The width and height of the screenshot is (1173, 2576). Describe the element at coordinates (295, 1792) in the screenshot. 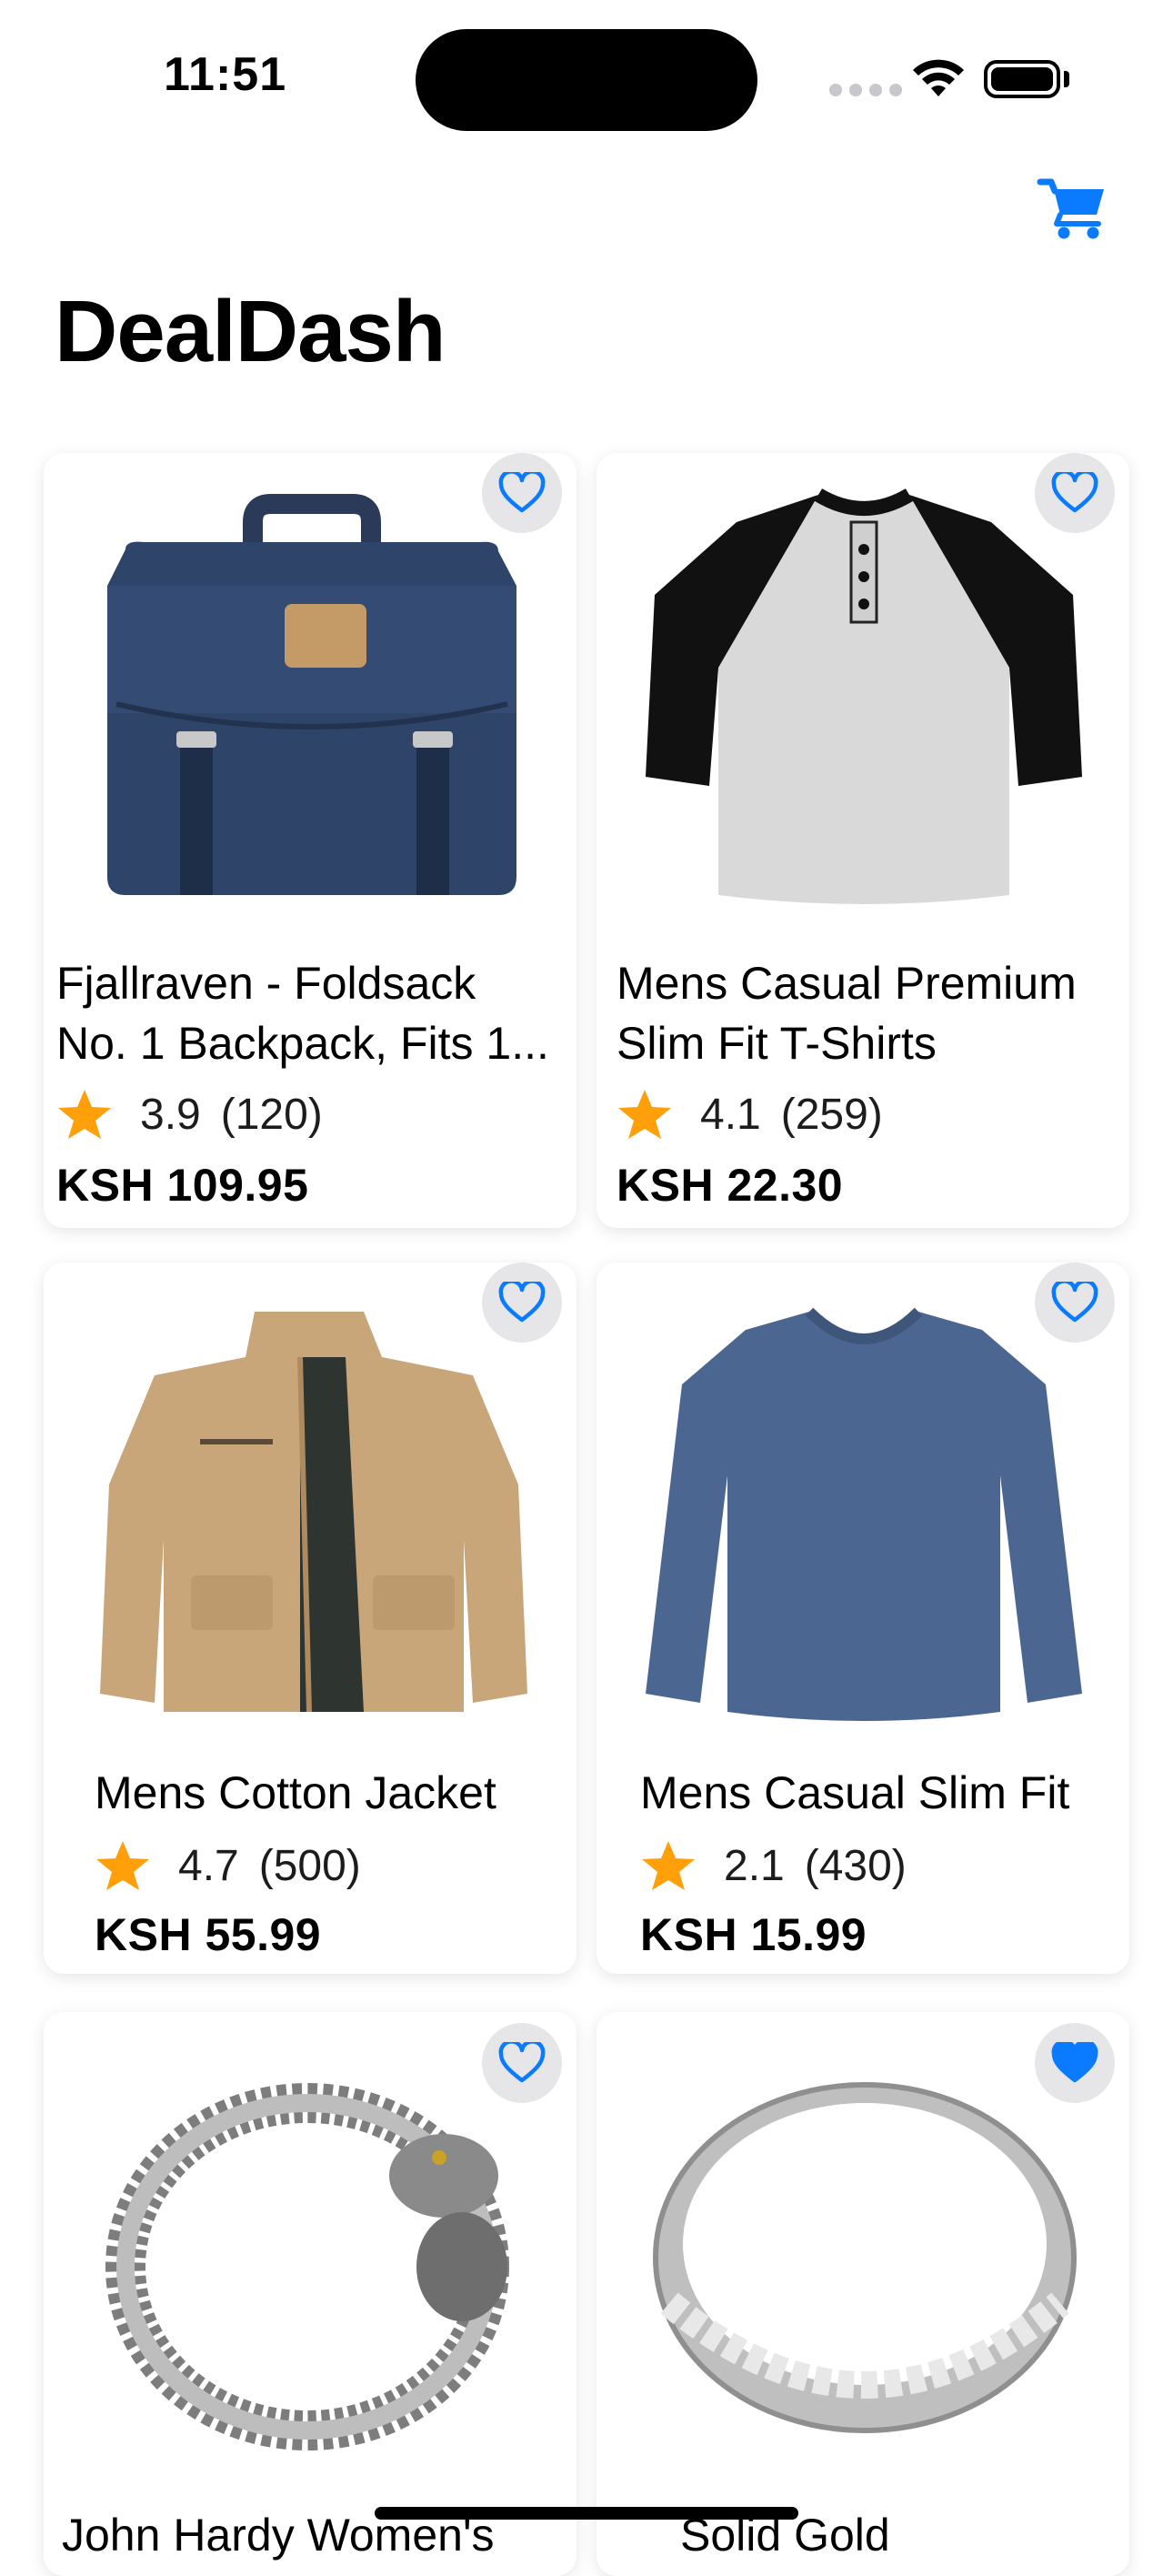

I see `product-title-line1: Mens Cotton Jacket` at that location.